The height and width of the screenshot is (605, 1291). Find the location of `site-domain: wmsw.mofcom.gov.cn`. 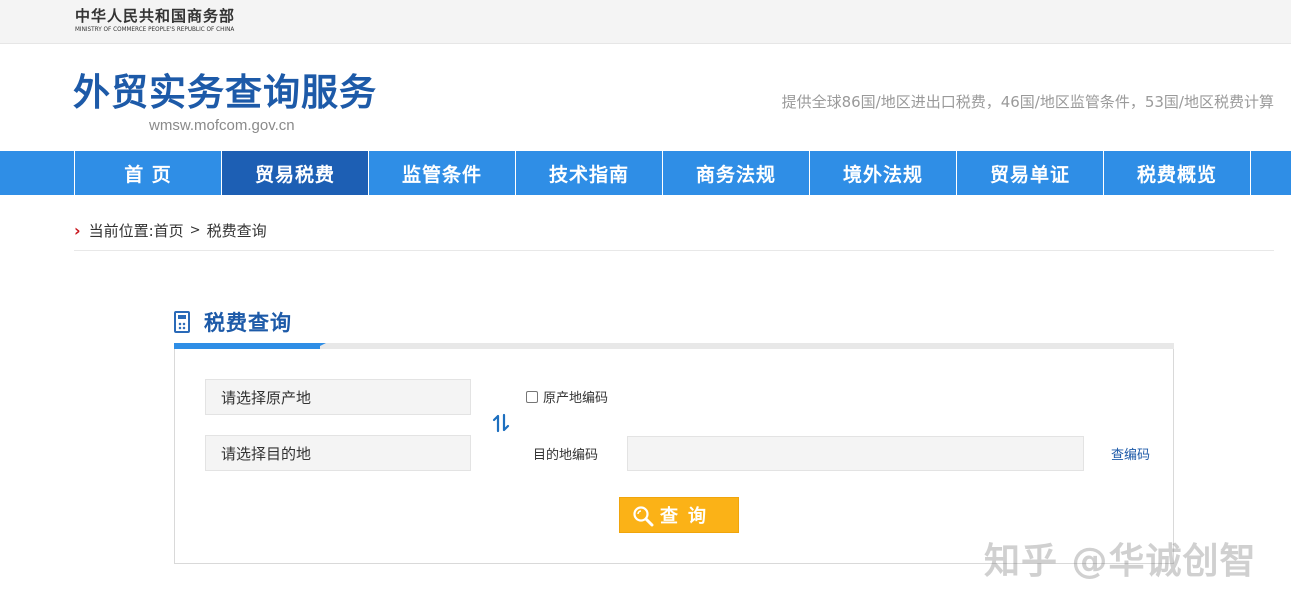

site-domain: wmsw.mofcom.gov.cn is located at coordinates (222, 125).